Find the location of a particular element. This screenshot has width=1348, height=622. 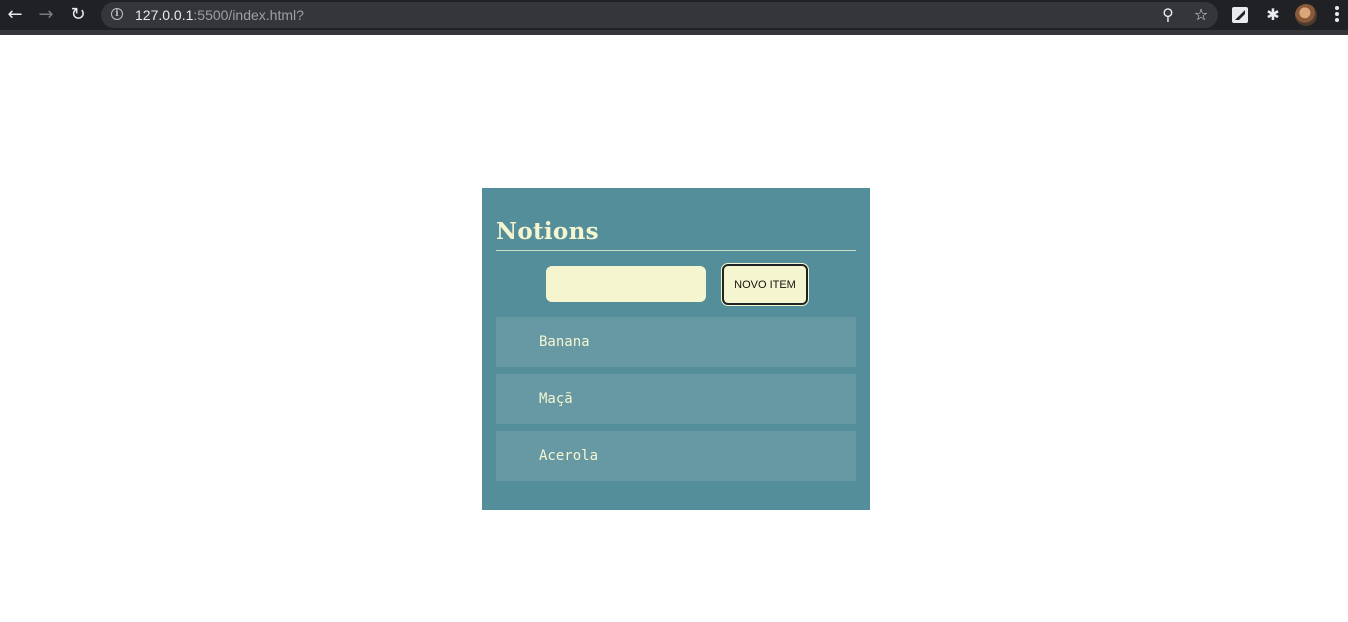

forward-arrow-icon: → is located at coordinates (46, 15).